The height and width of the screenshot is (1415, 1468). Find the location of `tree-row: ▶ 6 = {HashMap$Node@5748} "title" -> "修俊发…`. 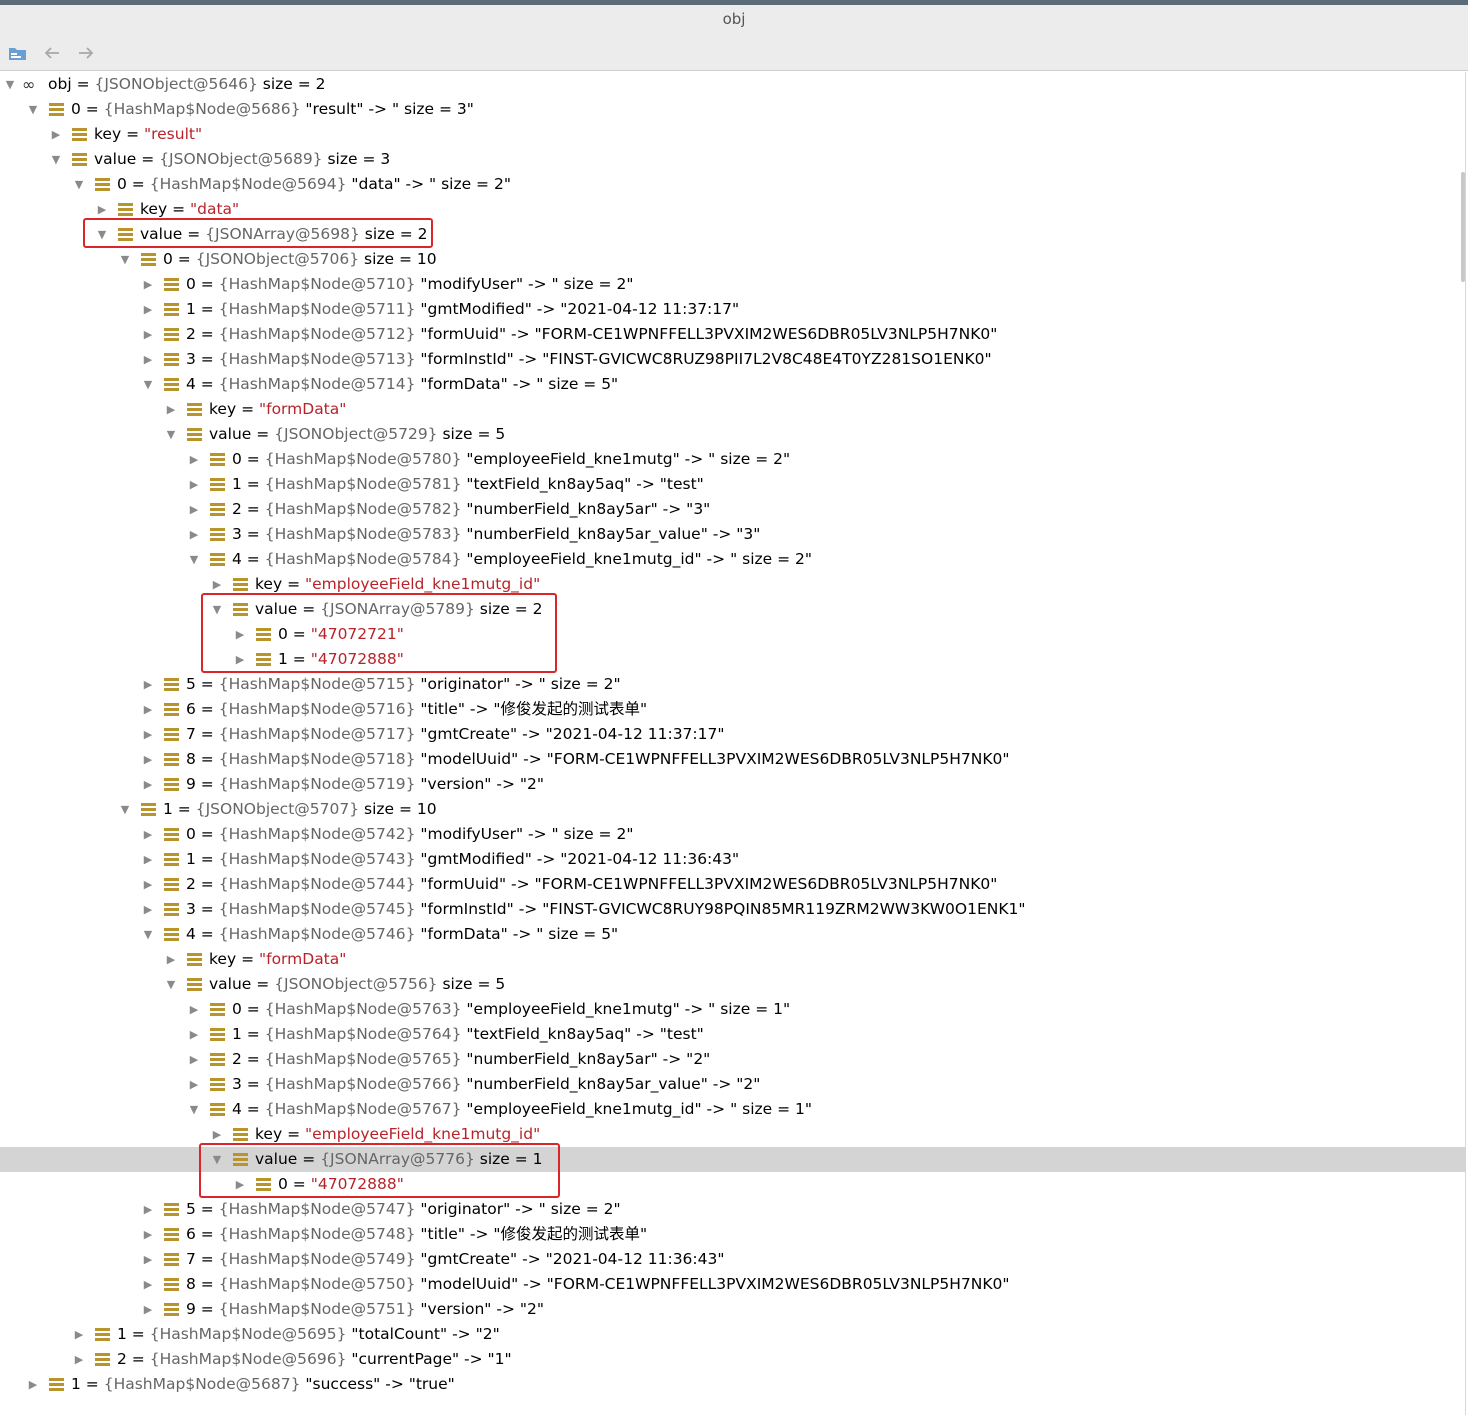

tree-row: ▶ 6 = {HashMap$Node@5748} "title" -> "修俊发… is located at coordinates (733, 1234).